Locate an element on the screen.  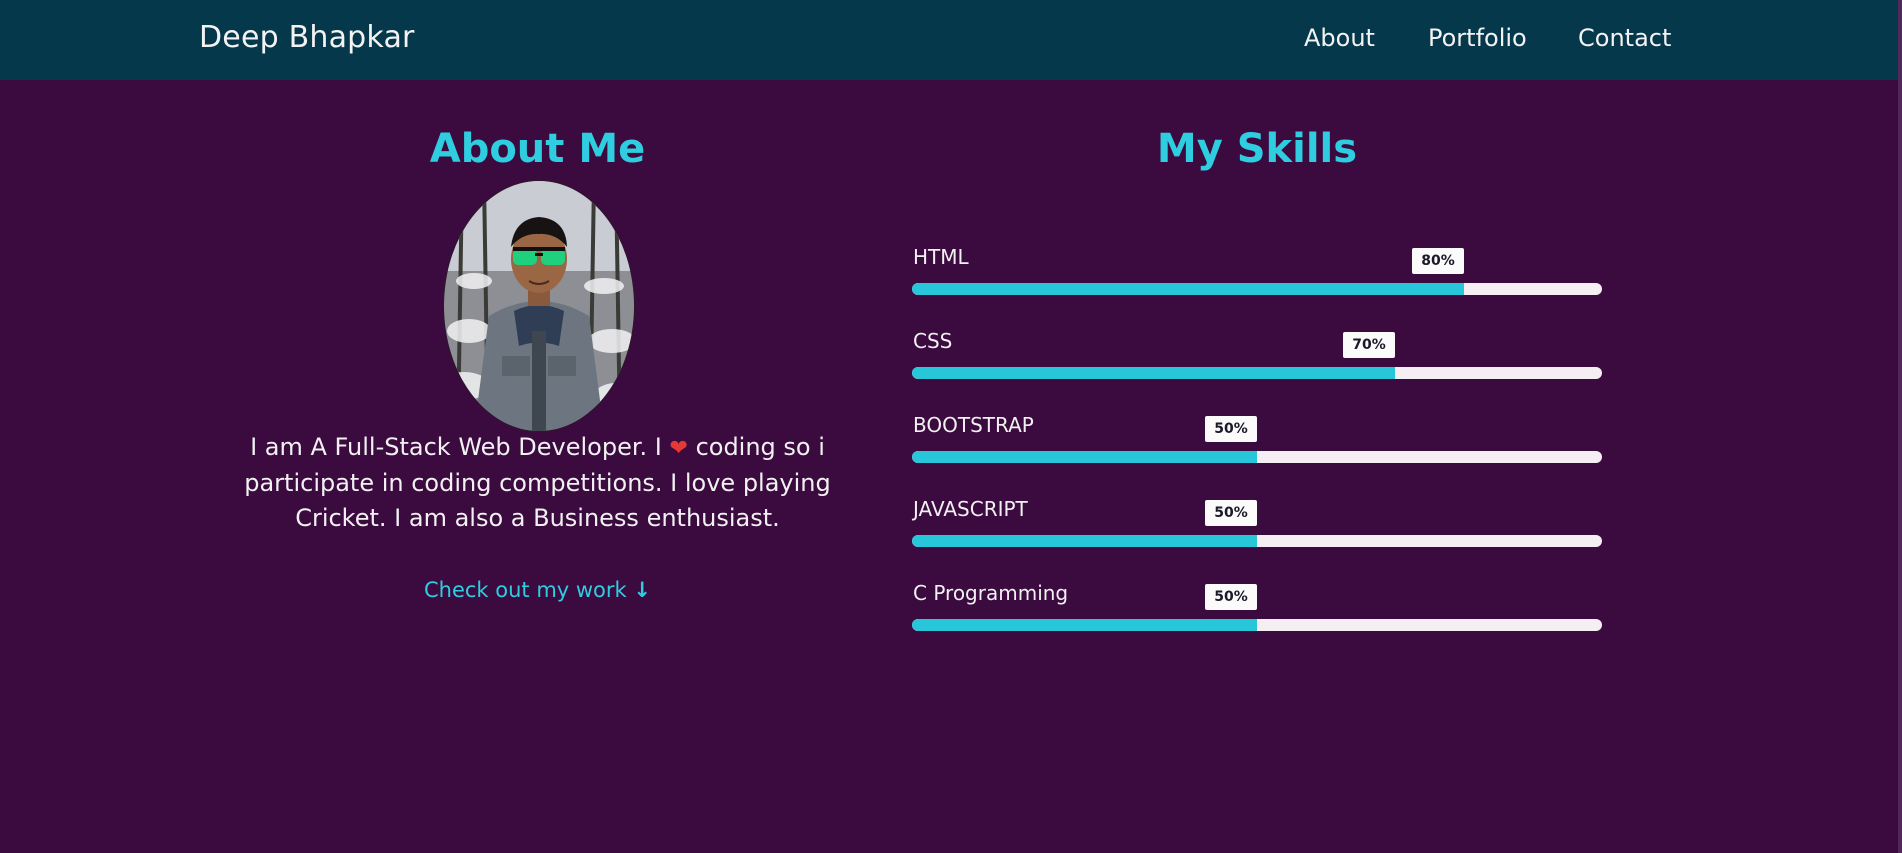
nav-link-portfolio: Portfolio is located at coordinates (1477, 38).